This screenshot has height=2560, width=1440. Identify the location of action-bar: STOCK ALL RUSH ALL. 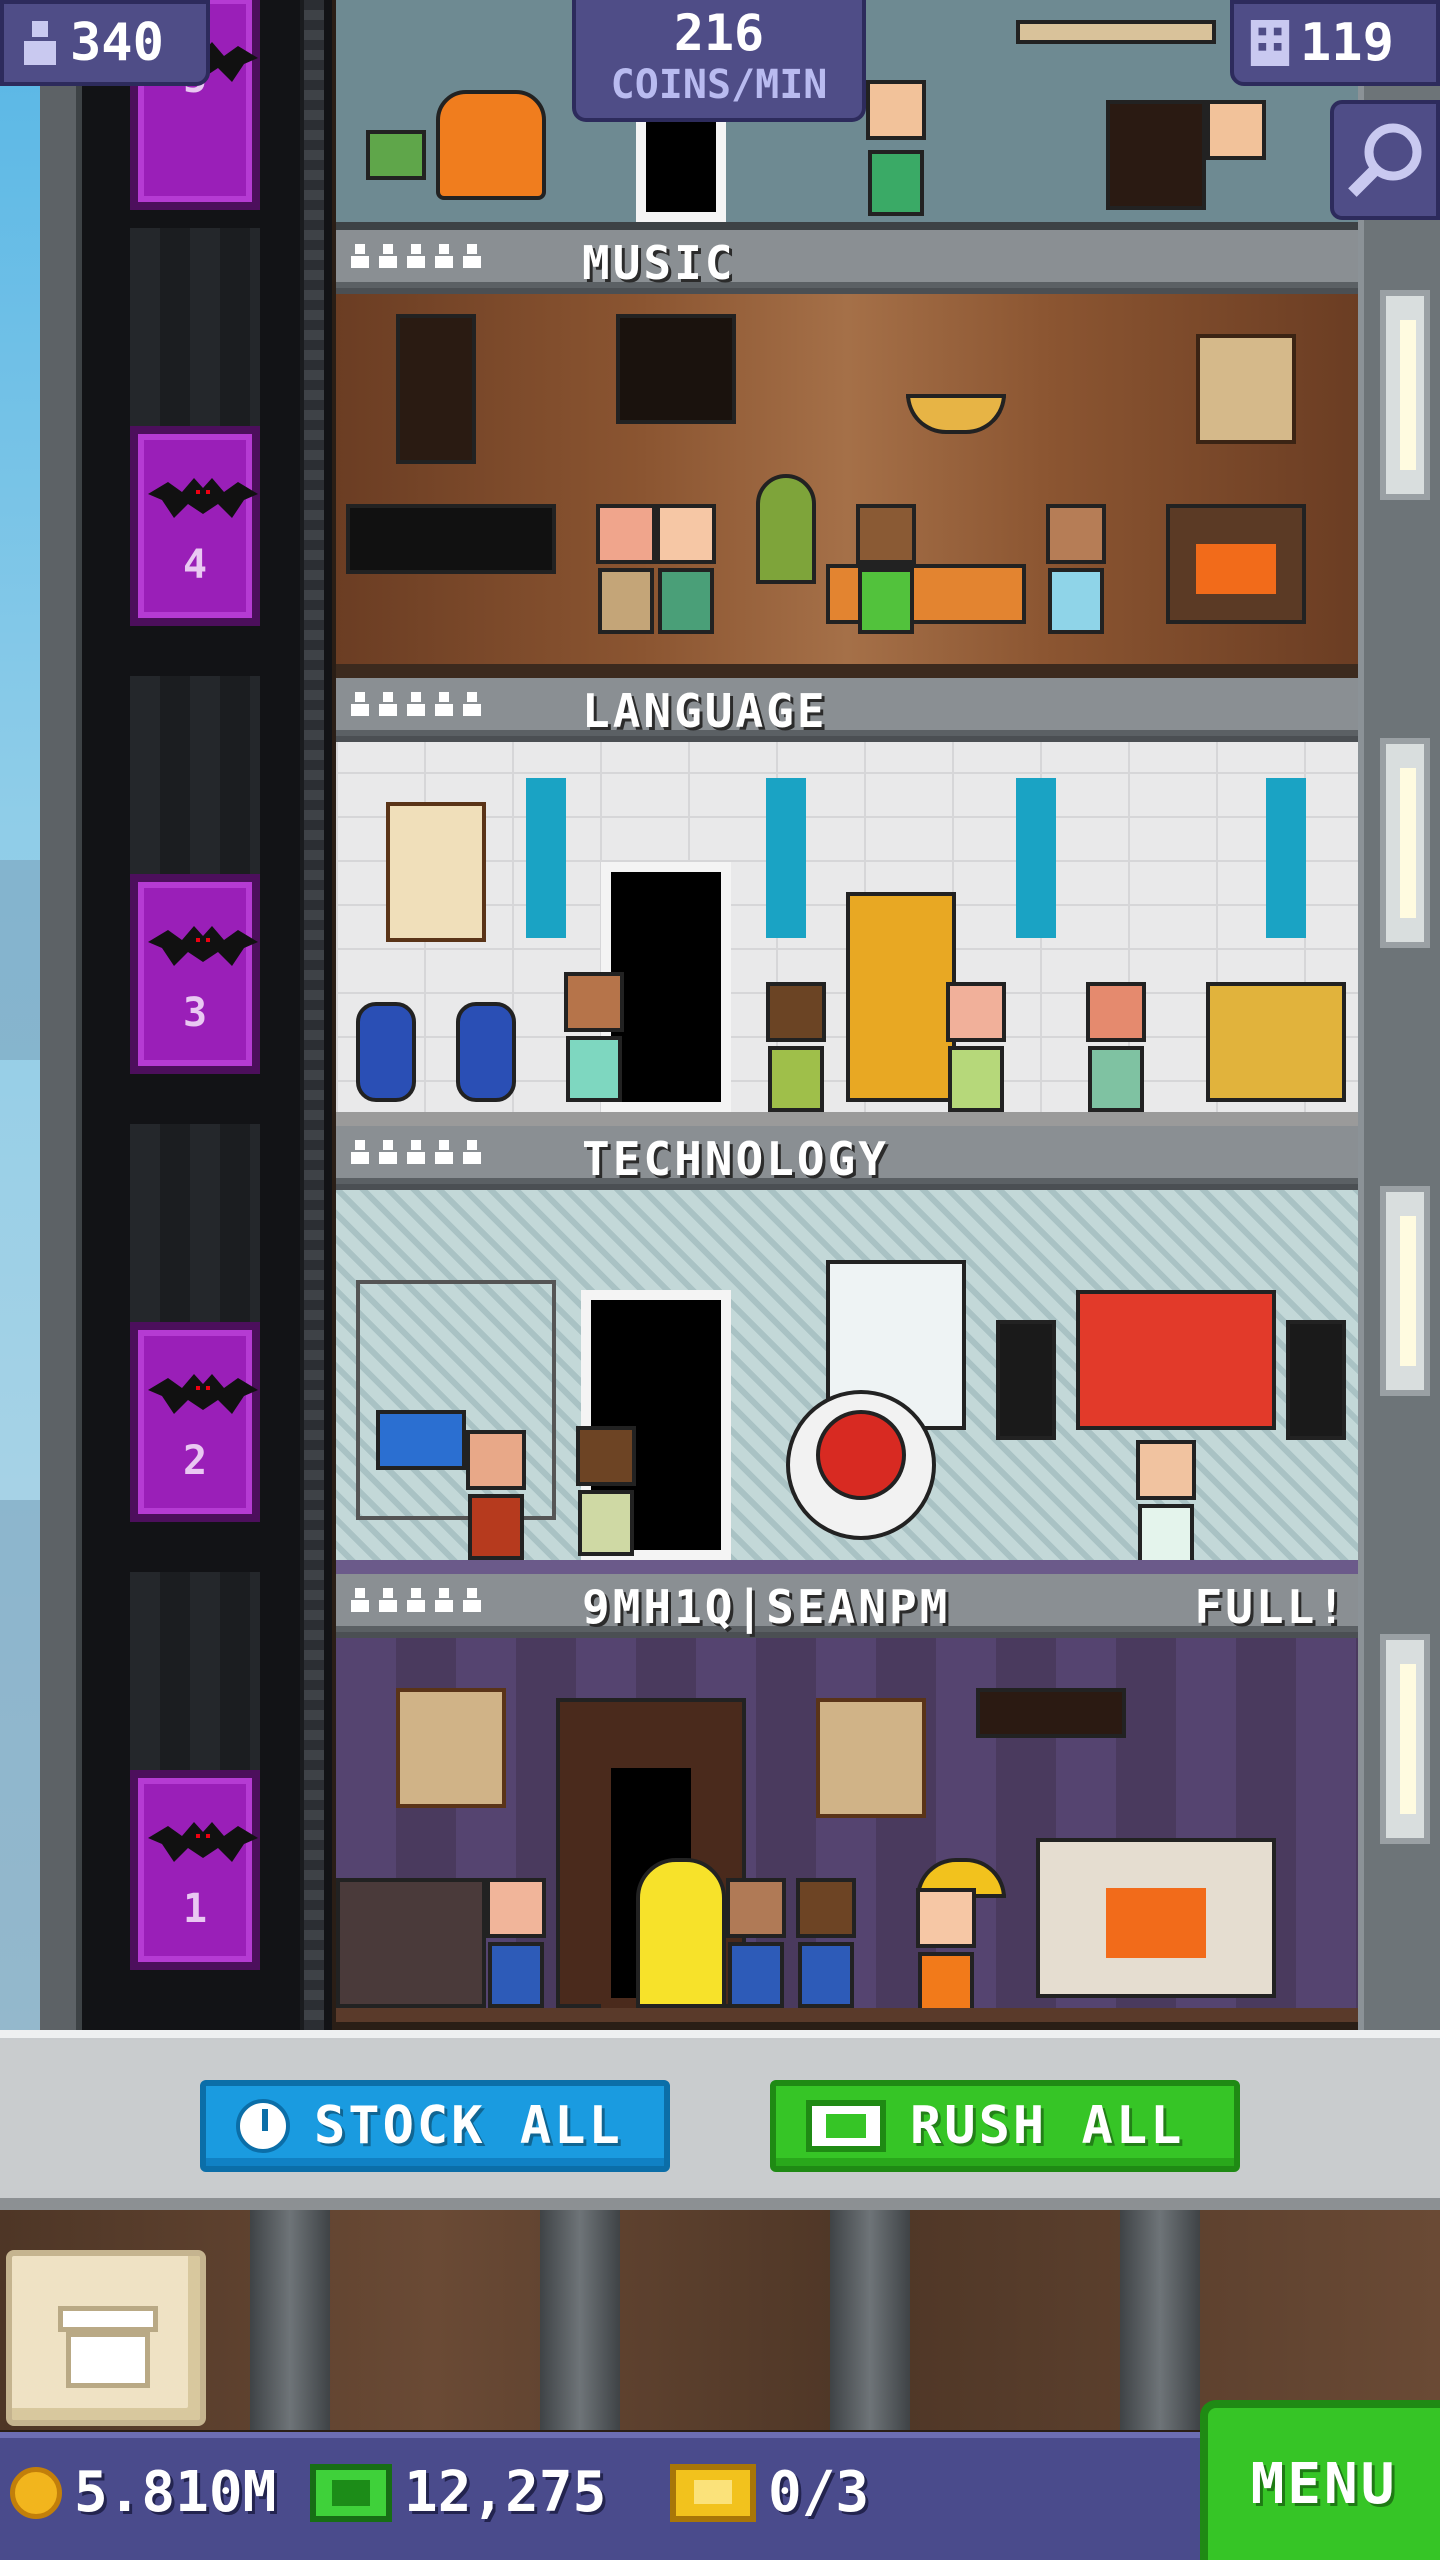
(720, 2120).